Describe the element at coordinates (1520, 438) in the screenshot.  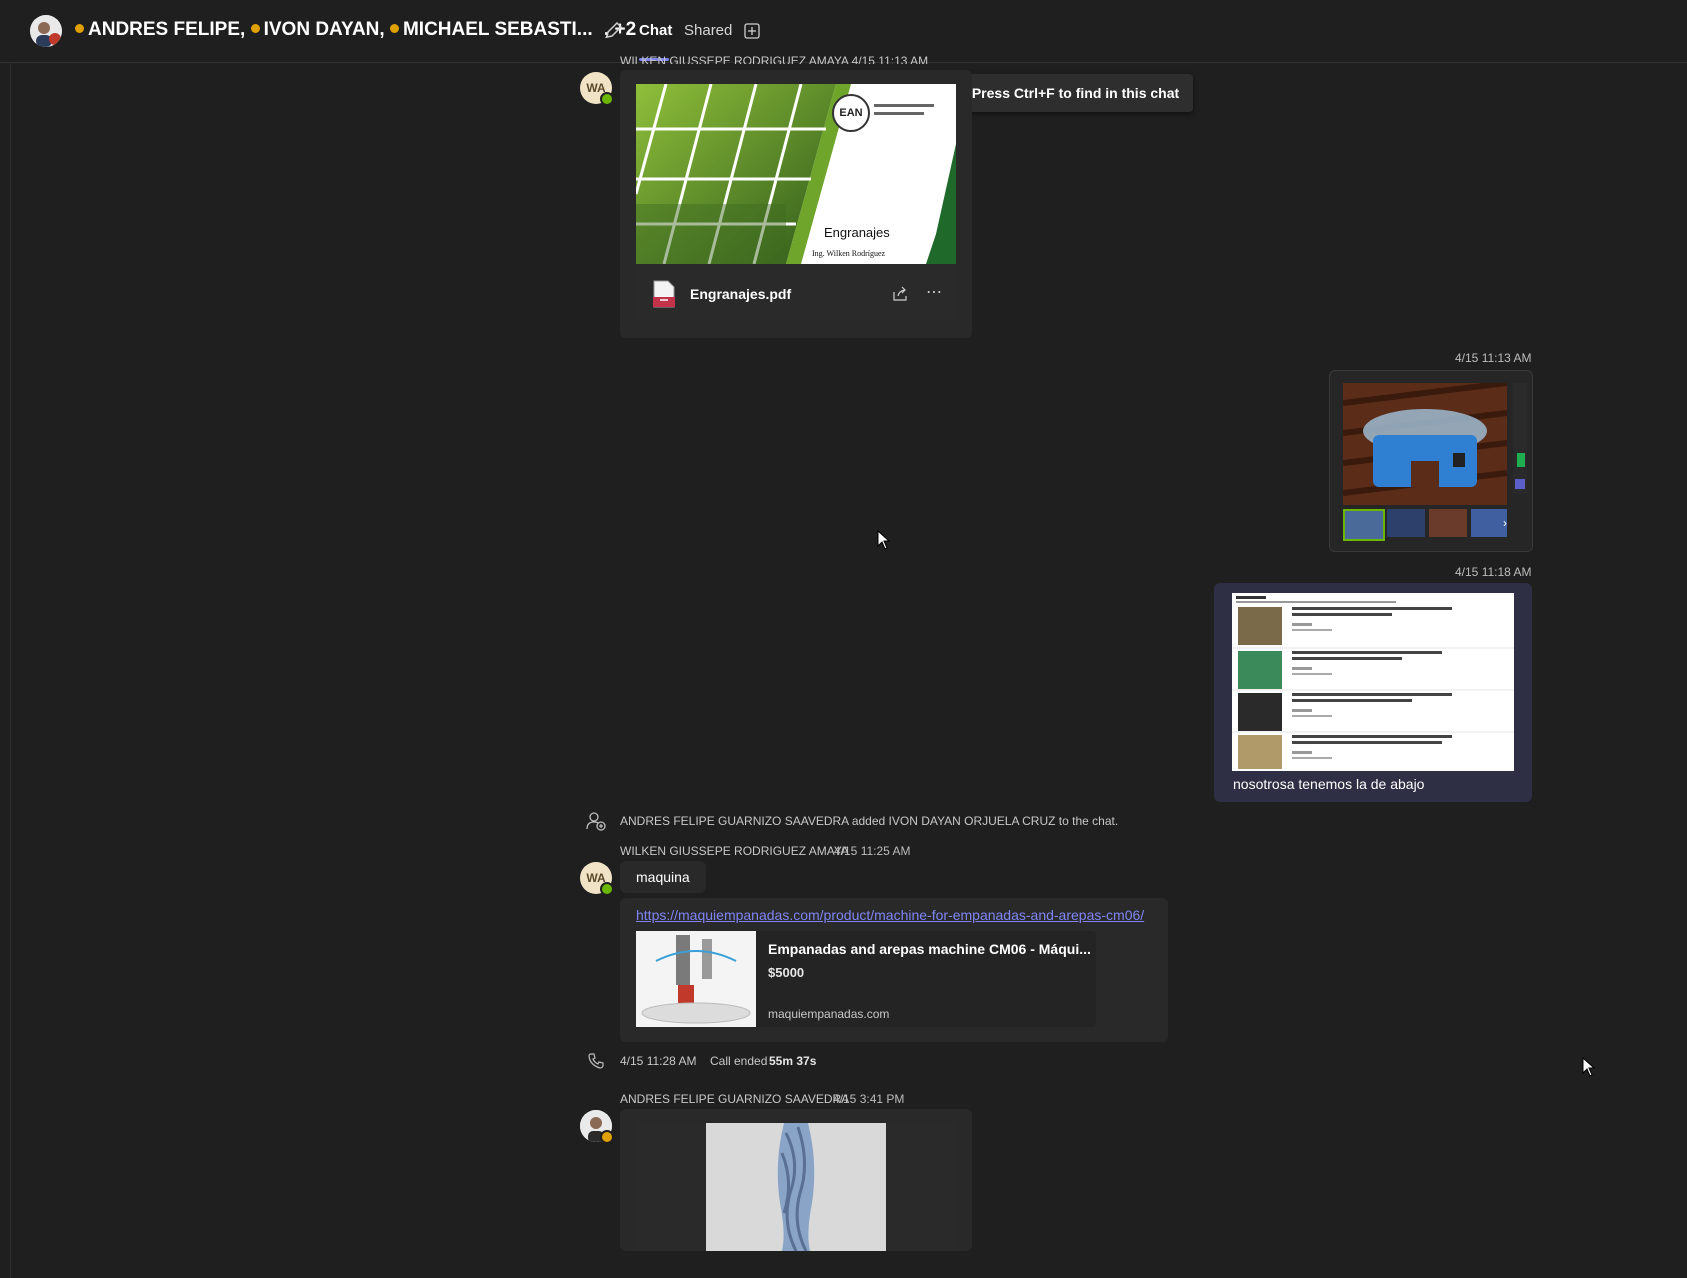
I see `cropped-side-panel` at that location.